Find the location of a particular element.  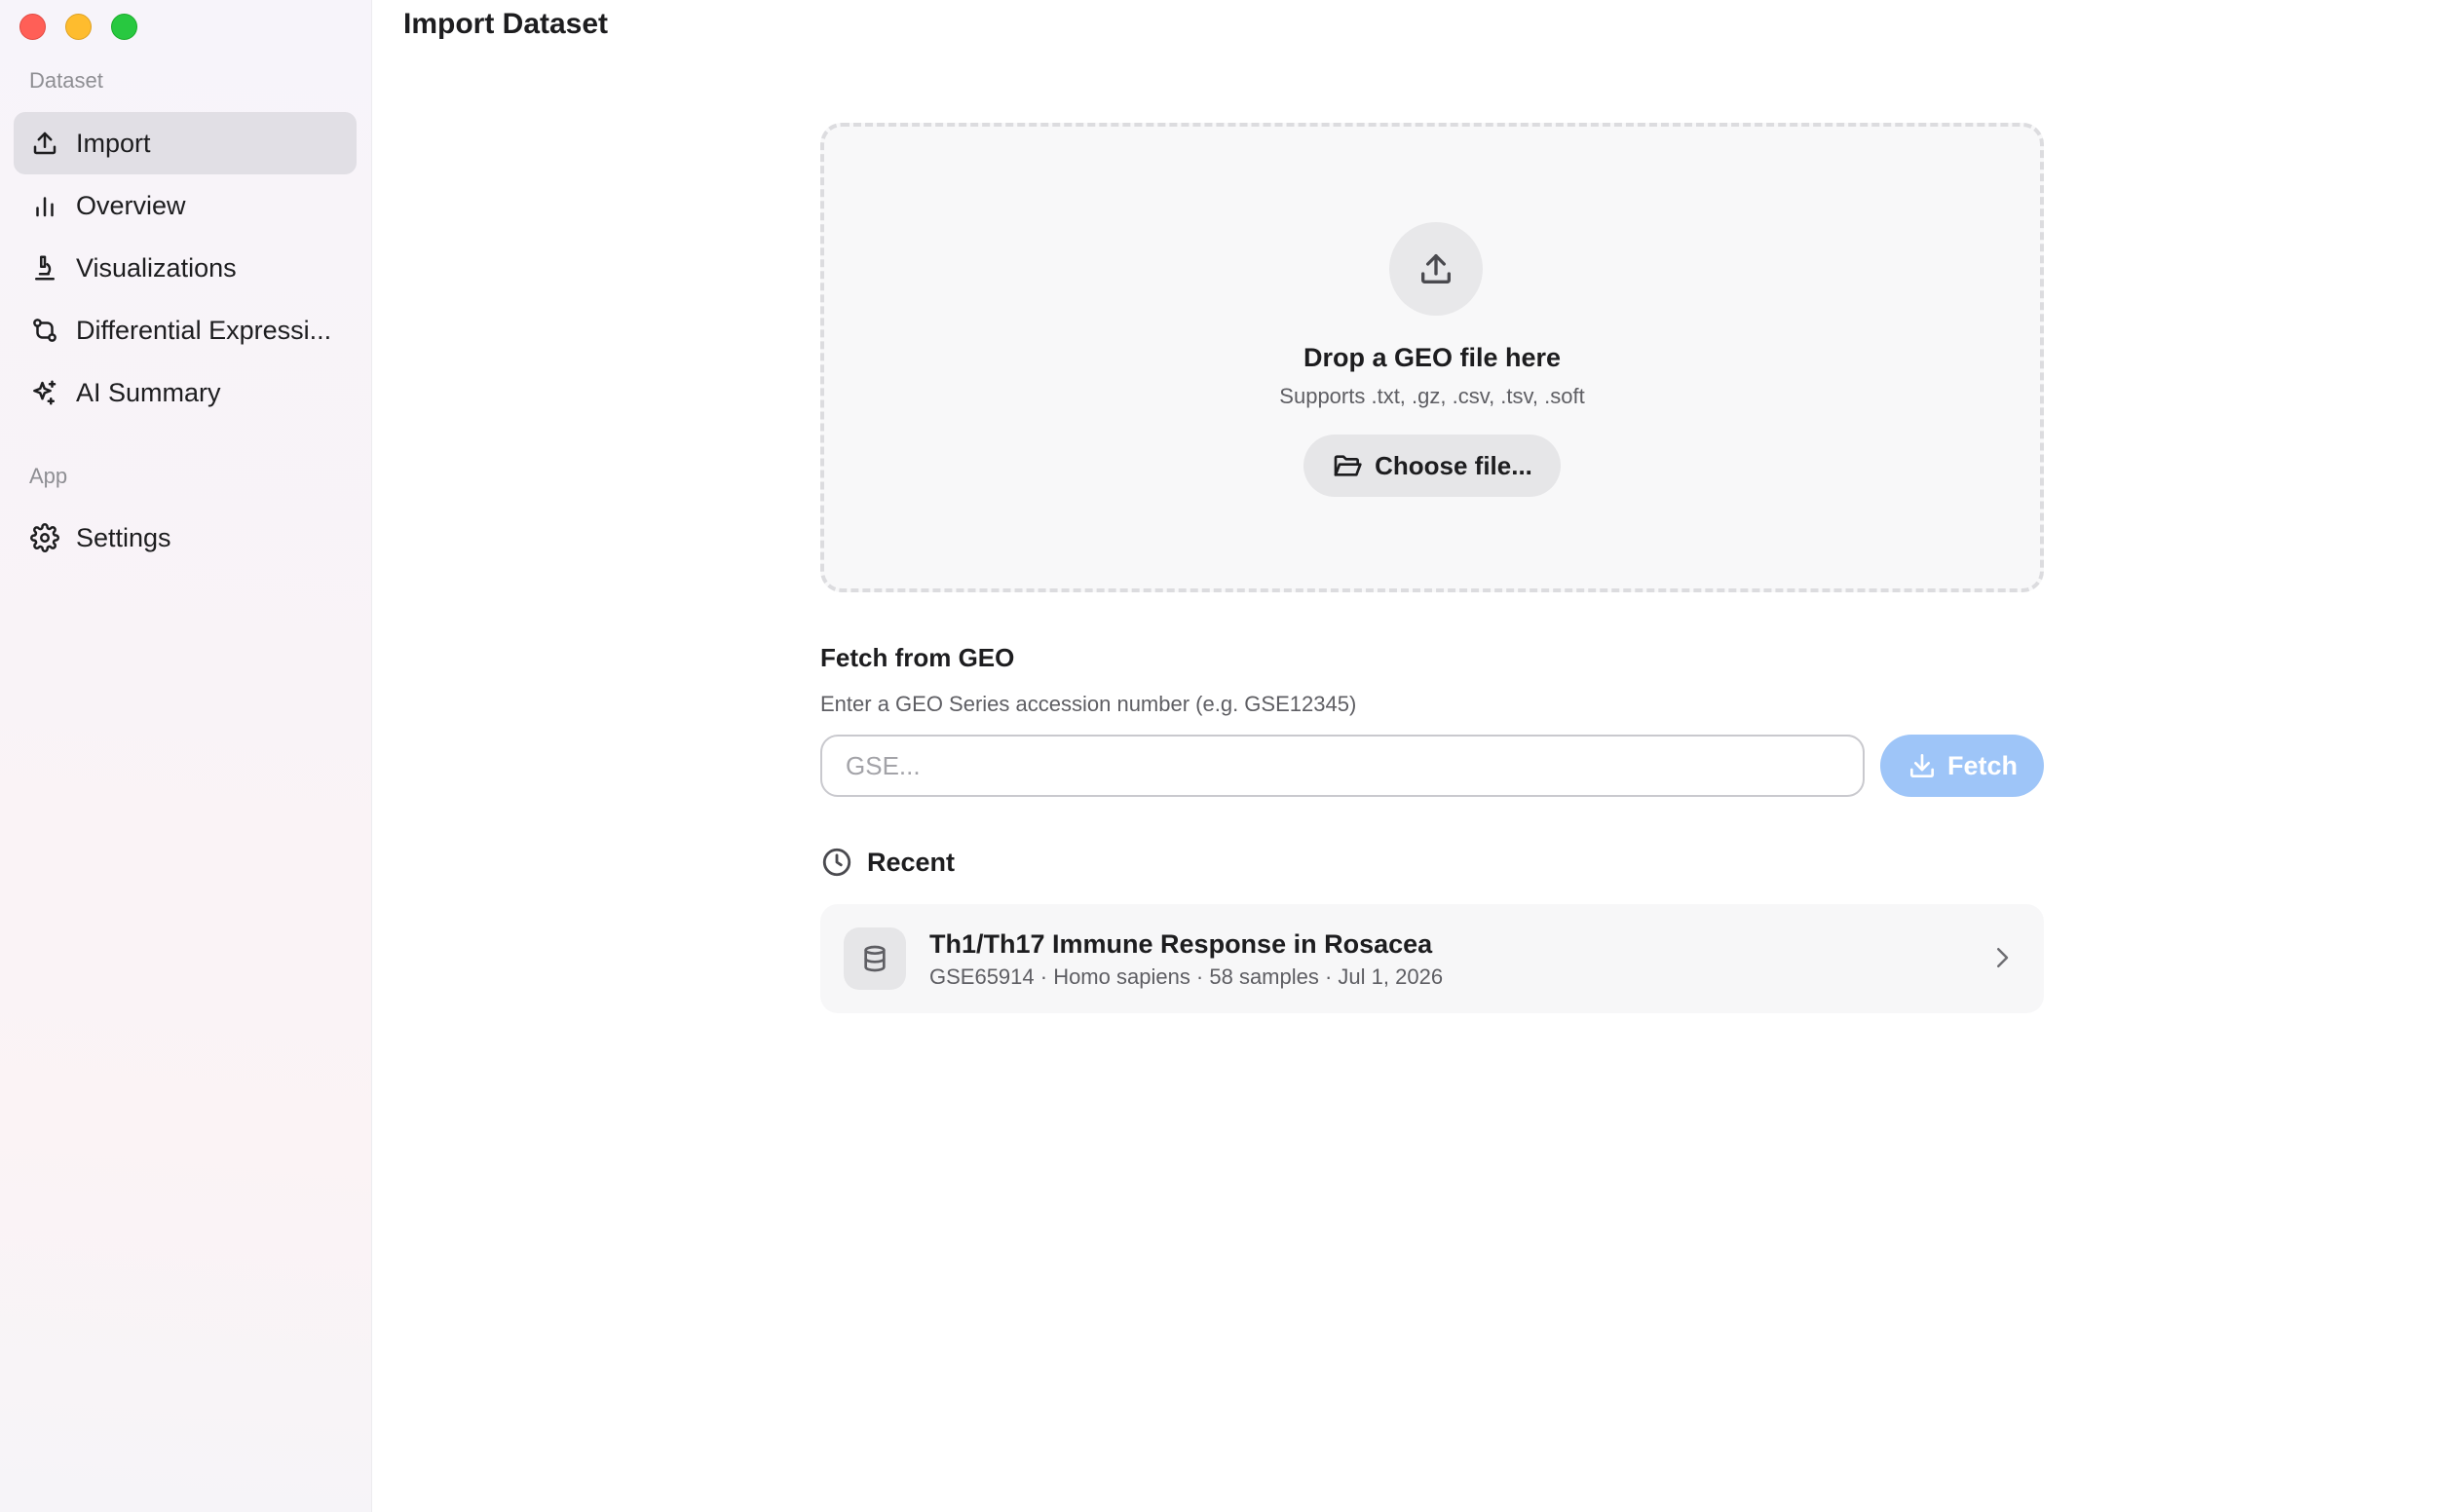

git-compare-icon is located at coordinates (44, 331).